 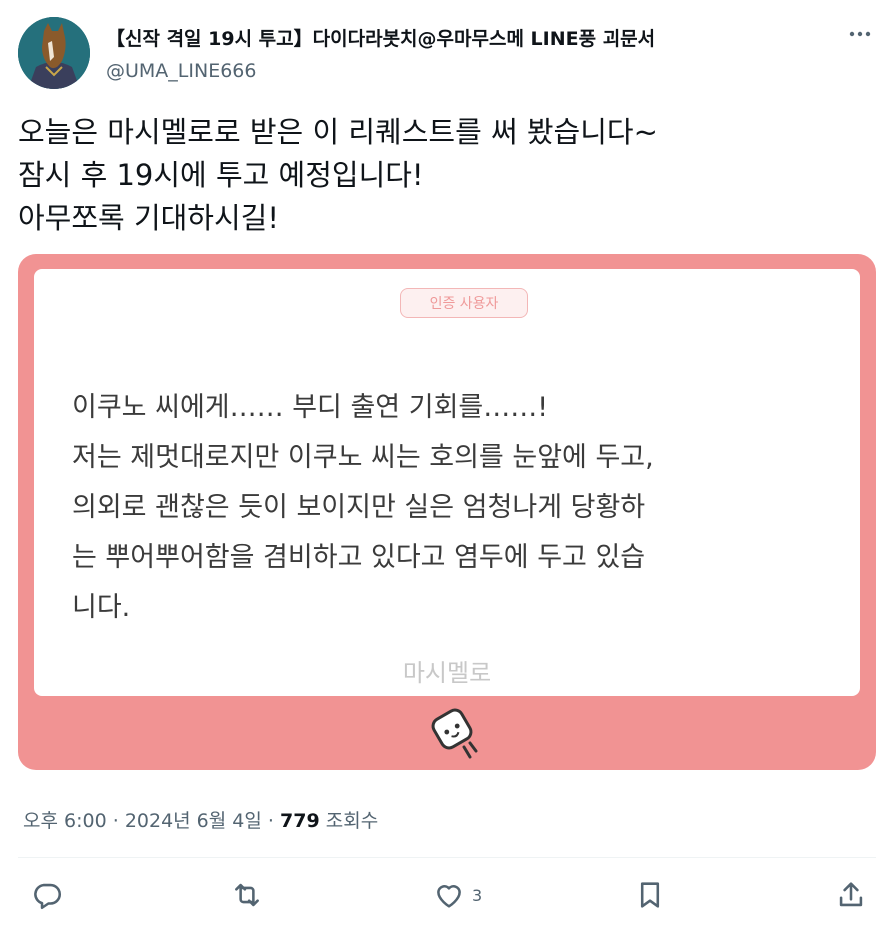 I want to click on share-icon, so click(x=851, y=894).